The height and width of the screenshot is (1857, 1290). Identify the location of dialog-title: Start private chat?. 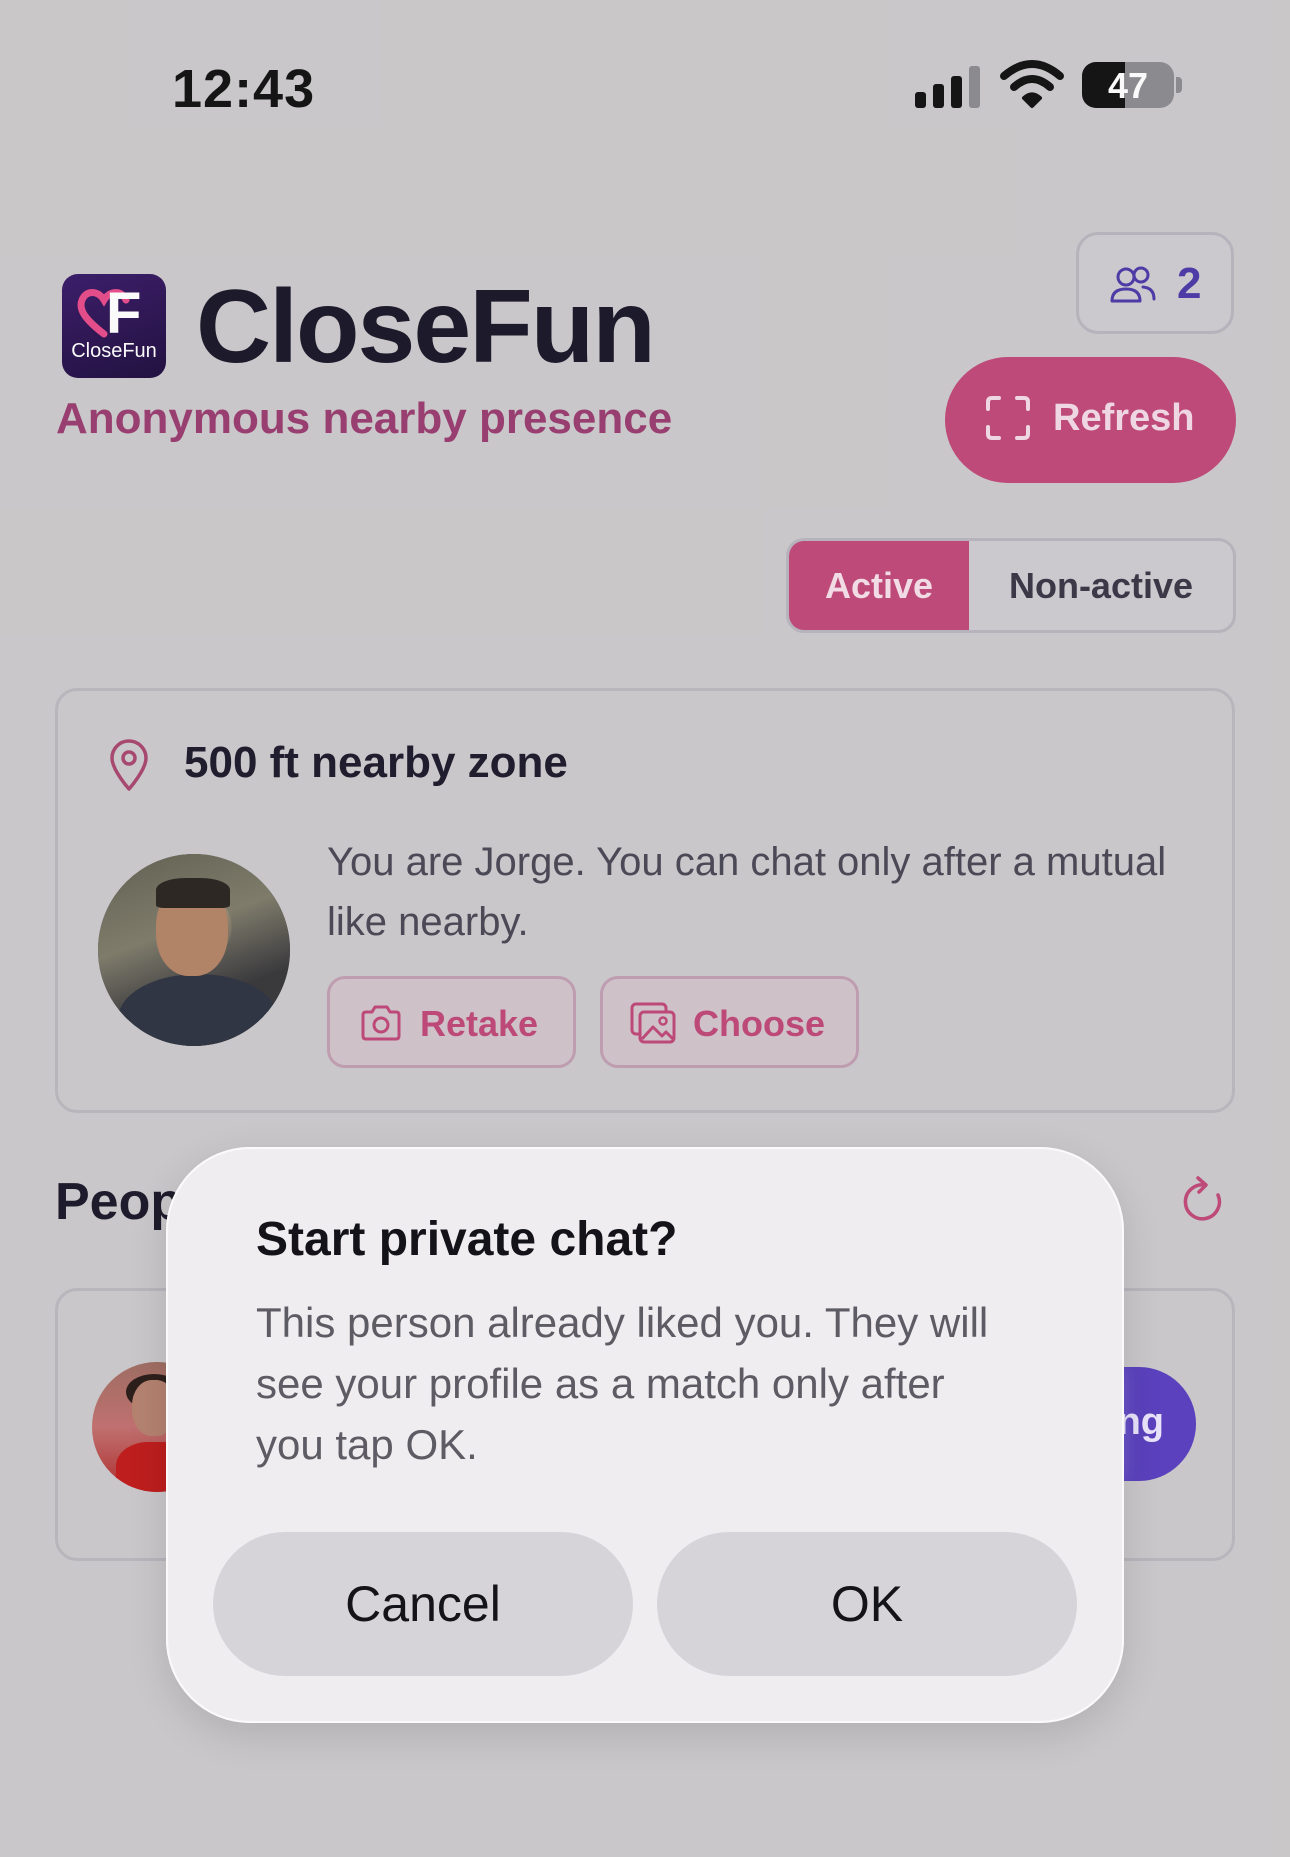
(467, 1239).